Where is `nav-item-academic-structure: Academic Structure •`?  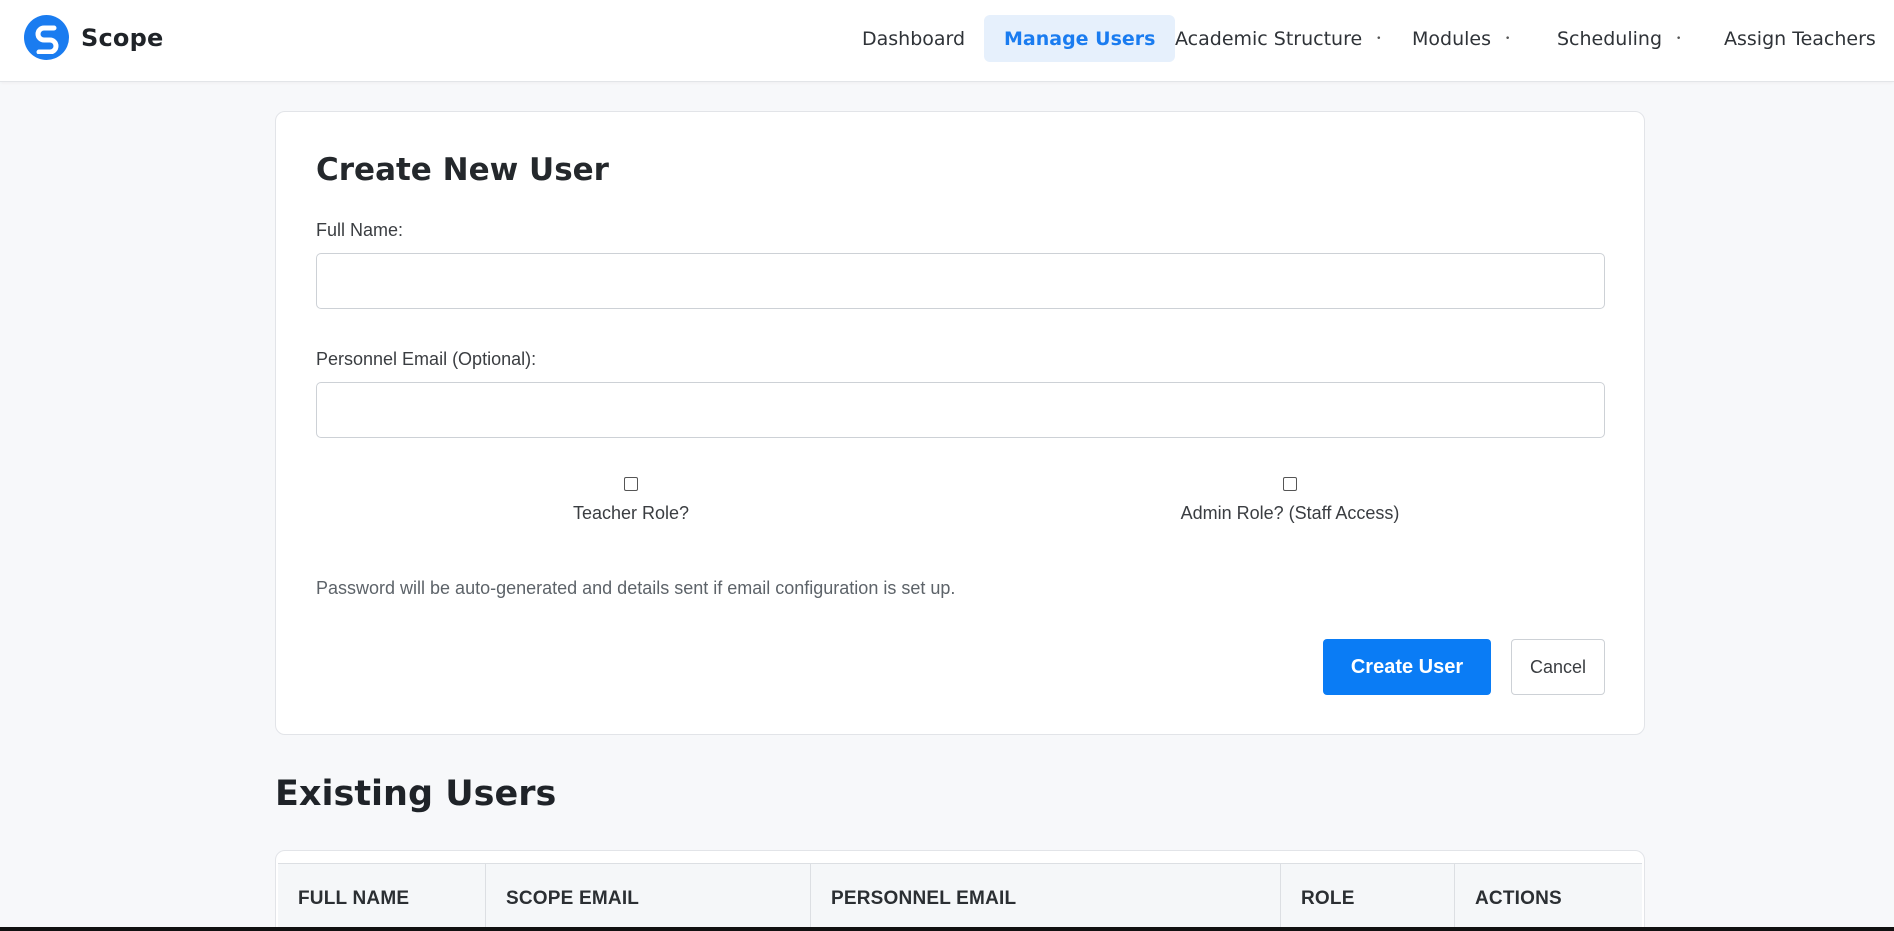
nav-item-academic-structure: Academic Structure • is located at coordinates (1278, 38).